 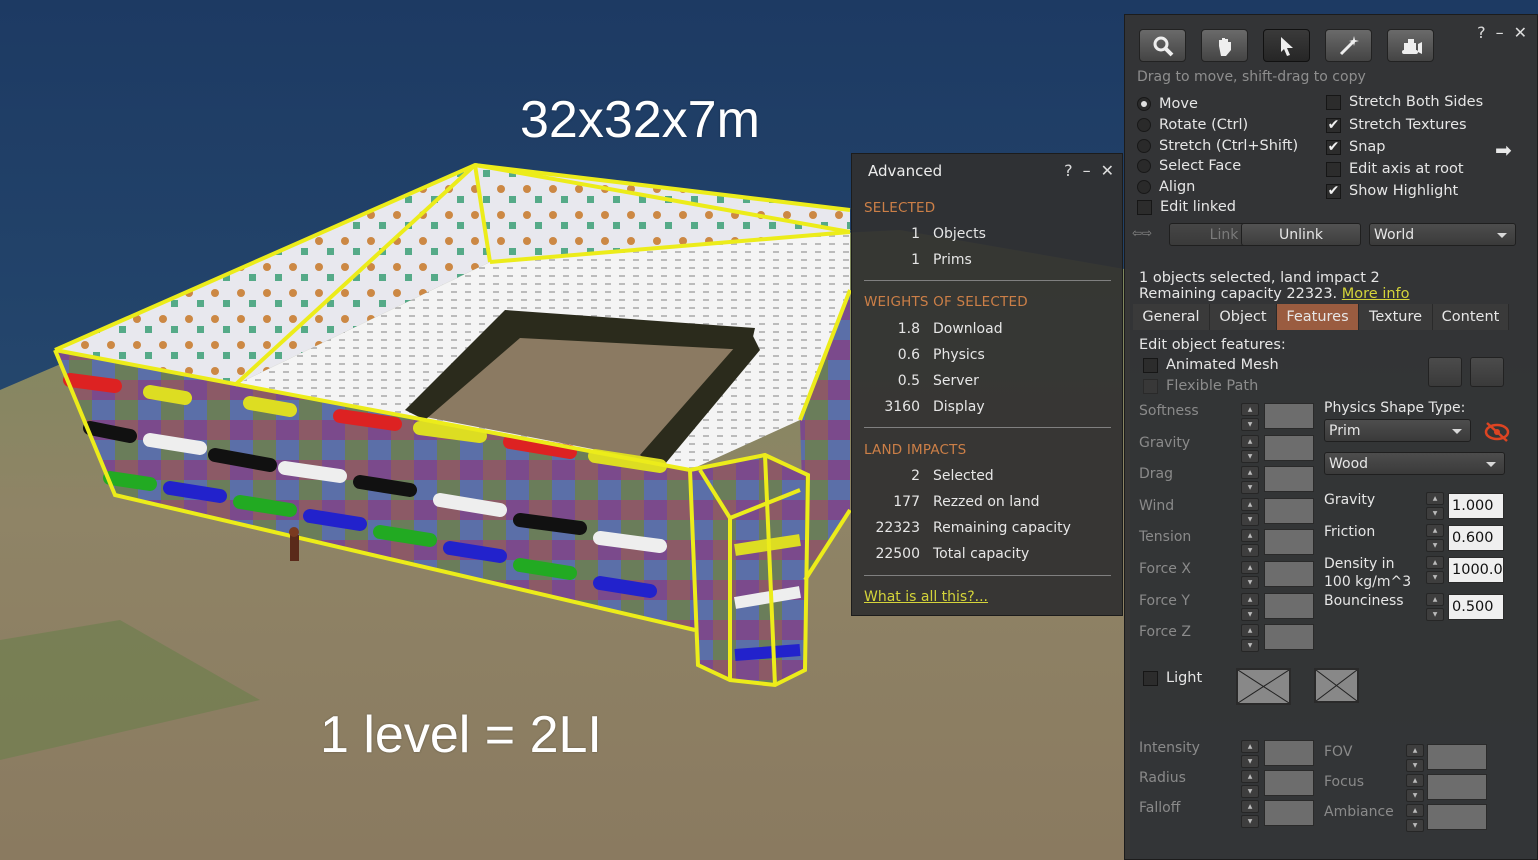 I want to click on mode-align-radio: Align, so click(x=1166, y=187).